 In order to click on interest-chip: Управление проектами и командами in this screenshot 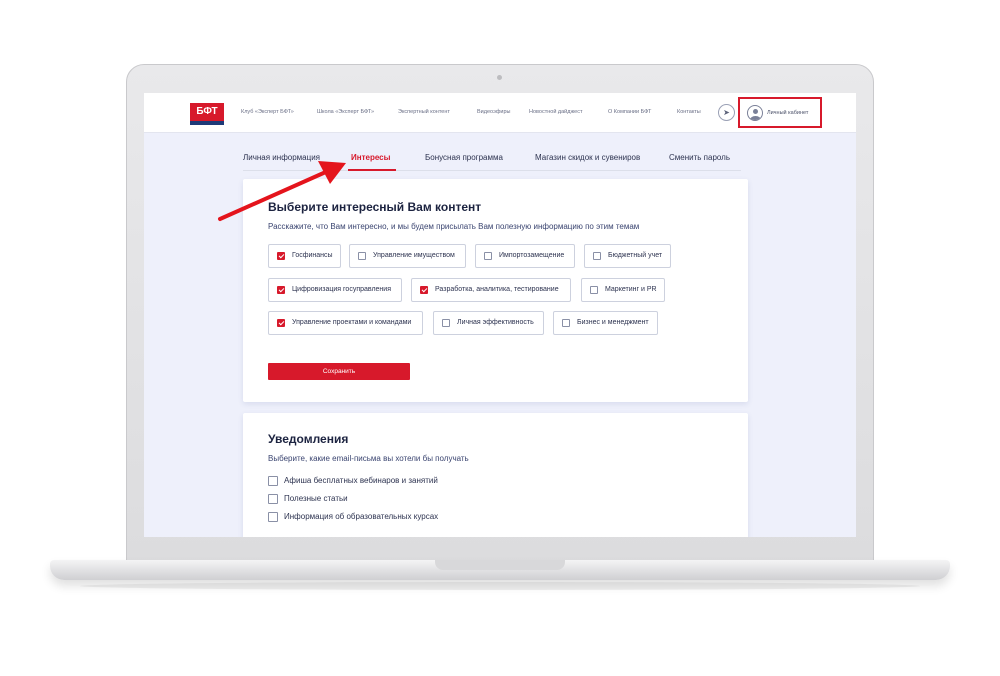, I will do `click(345, 323)`.